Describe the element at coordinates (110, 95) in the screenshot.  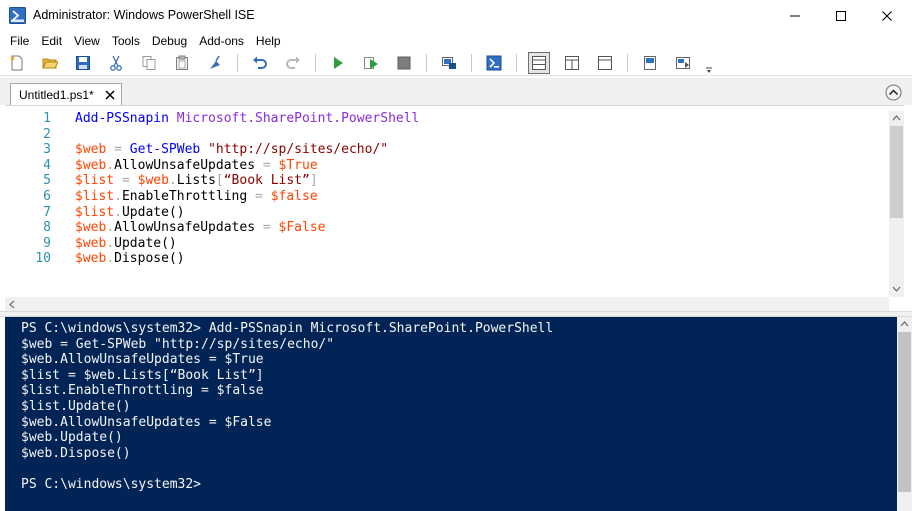
I see `close-tab-icon` at that location.